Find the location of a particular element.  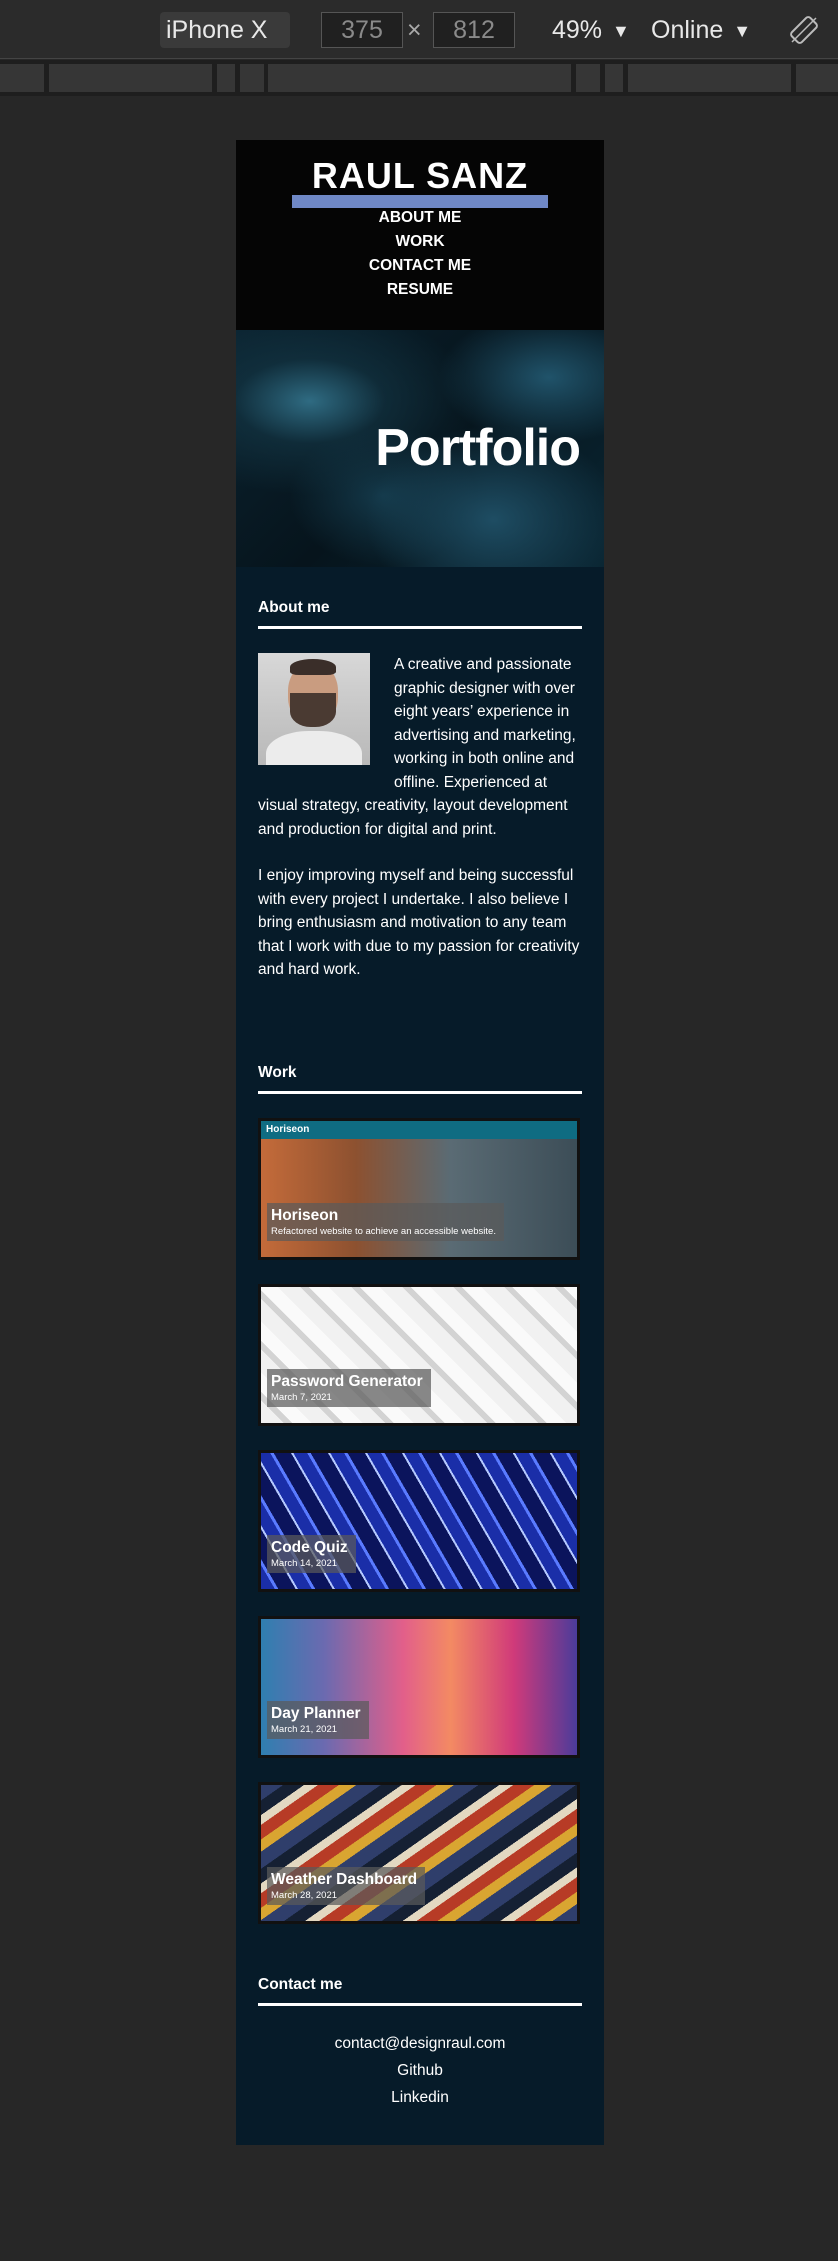

work-card-code-quiz: Code Quiz March 14, 2021 is located at coordinates (419, 1520).